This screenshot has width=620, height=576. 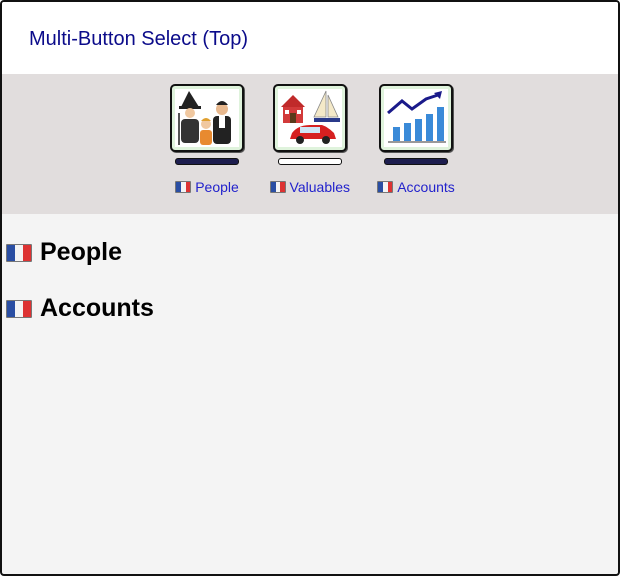 I want to click on growth-chart-icon, so click(x=416, y=118).